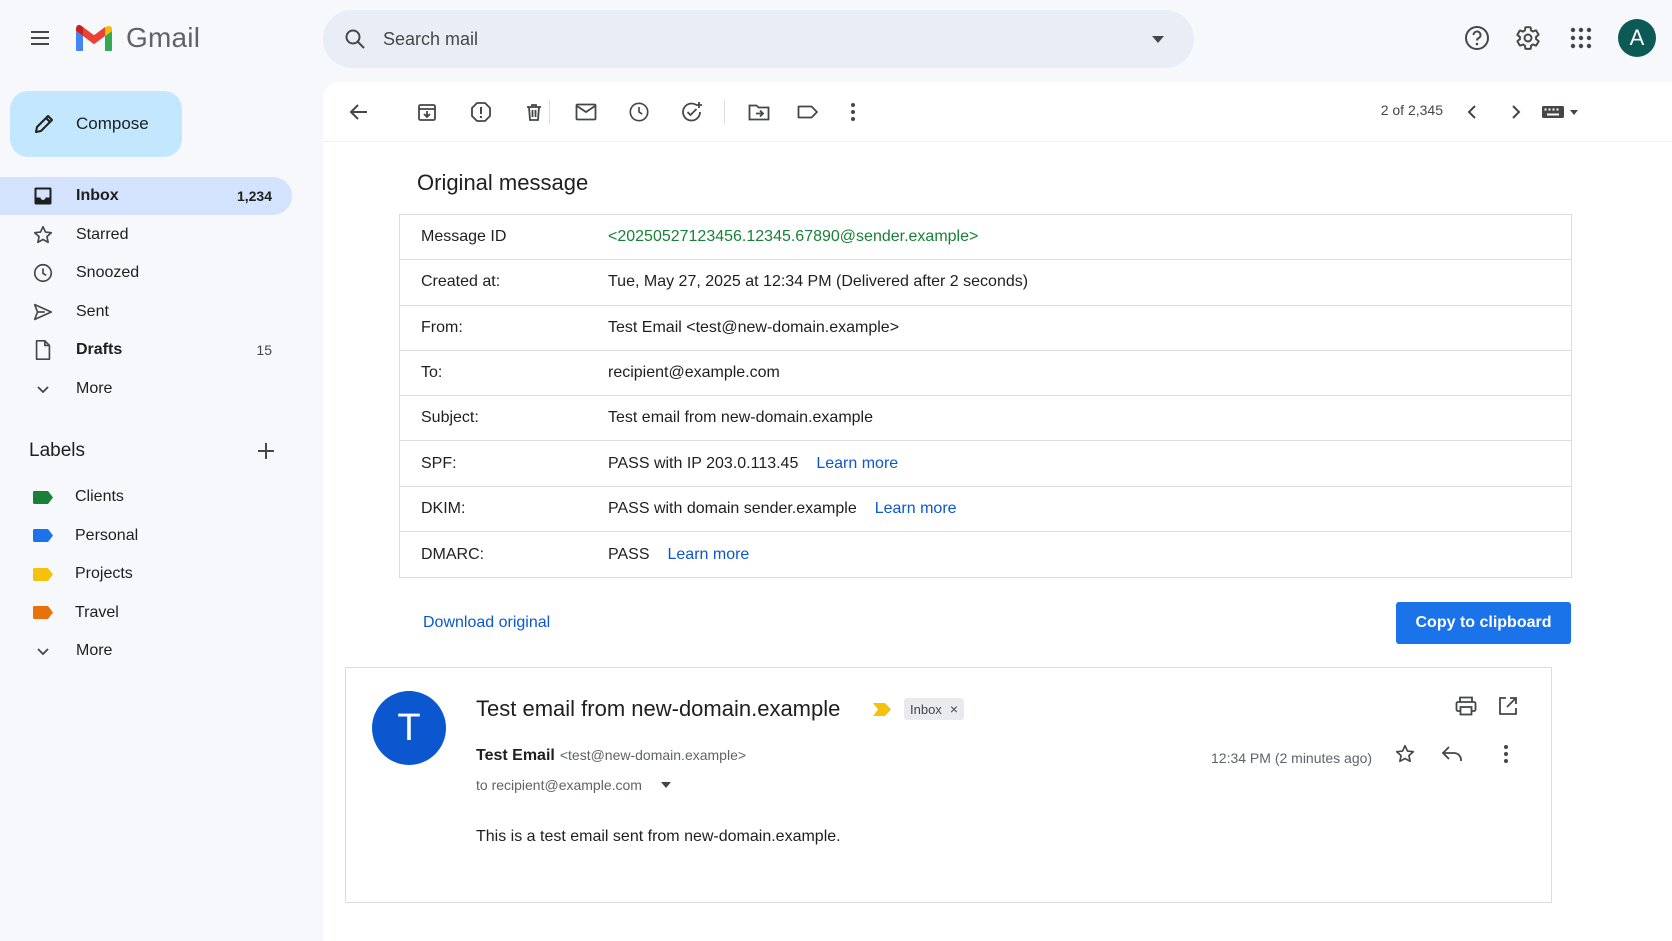 This screenshot has width=1672, height=941. I want to click on reply-button, so click(1452, 754).